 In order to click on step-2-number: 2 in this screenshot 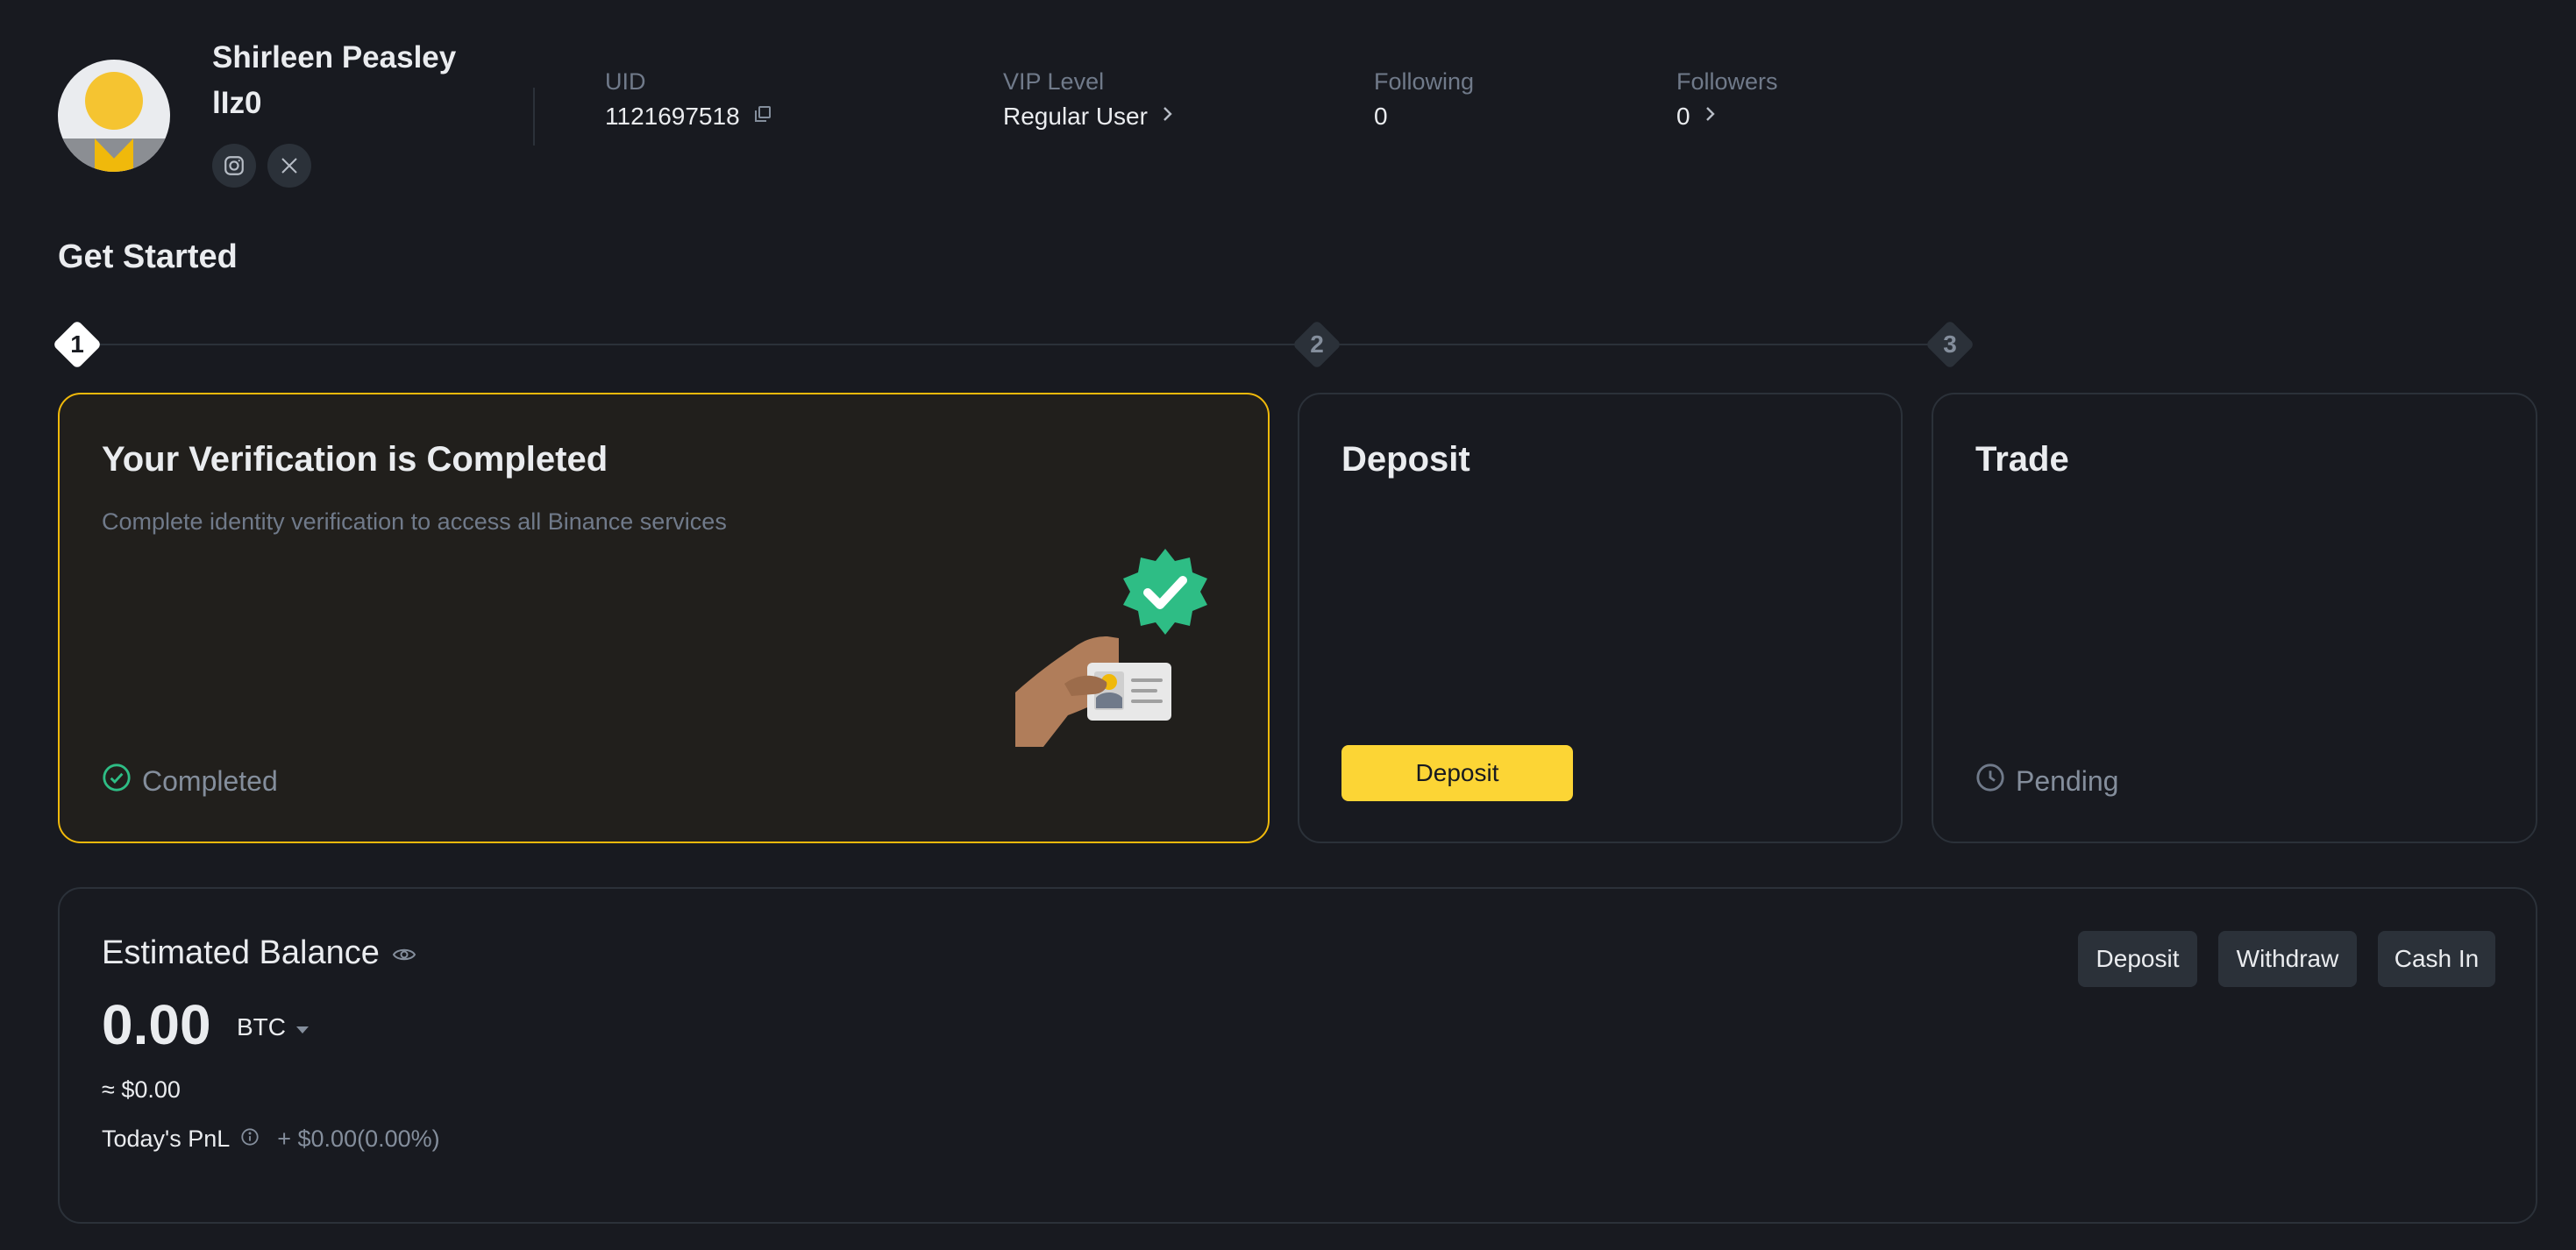, I will do `click(1317, 344)`.